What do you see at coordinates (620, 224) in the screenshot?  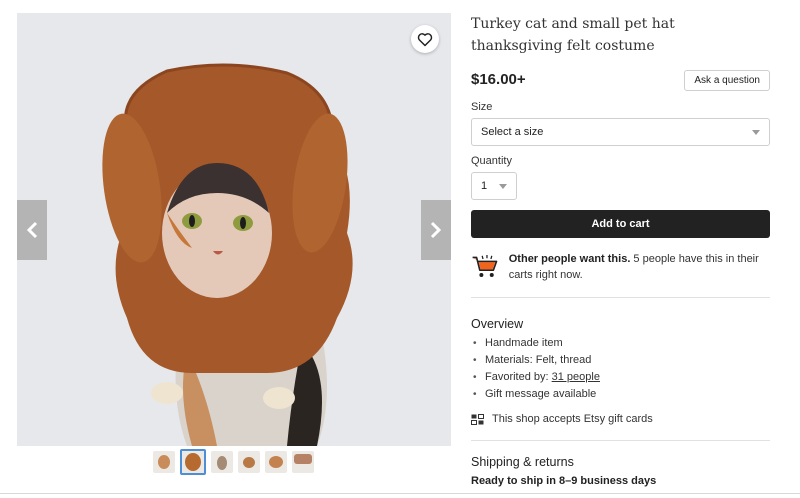 I see `add-to-cart-button: Add to cart` at bounding box center [620, 224].